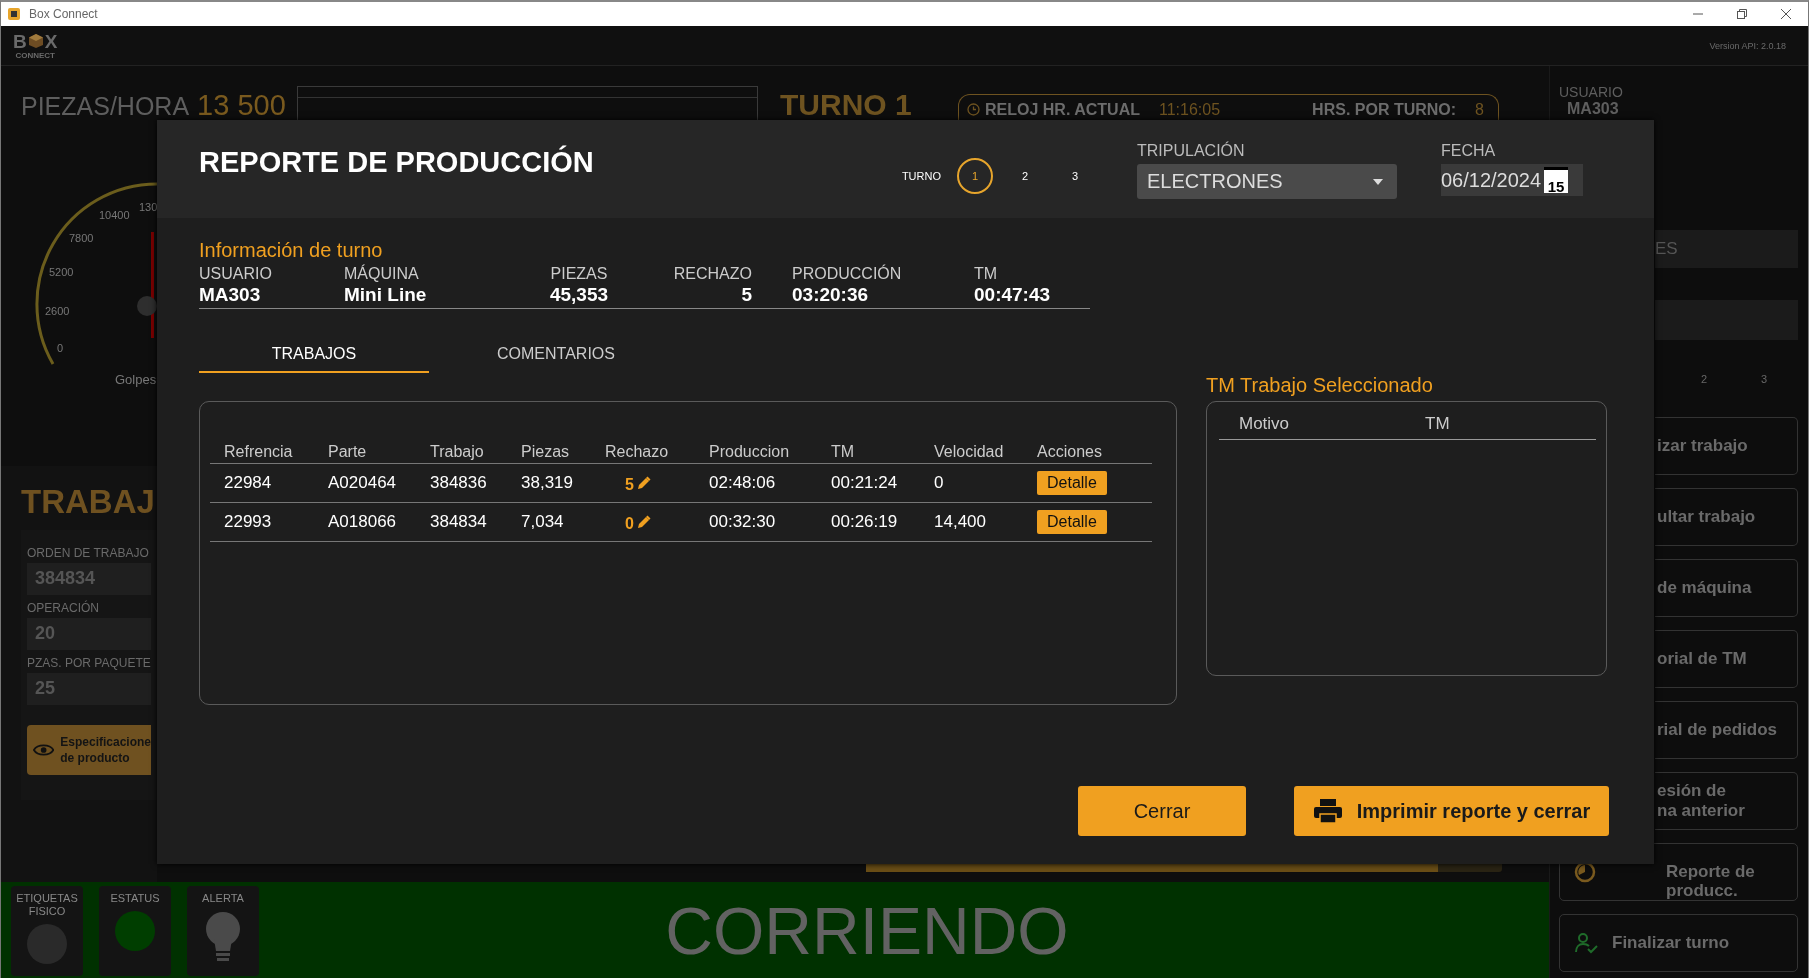  Describe the element at coordinates (1013, 295) in the screenshot. I see `info-value: 00:47:43` at that location.